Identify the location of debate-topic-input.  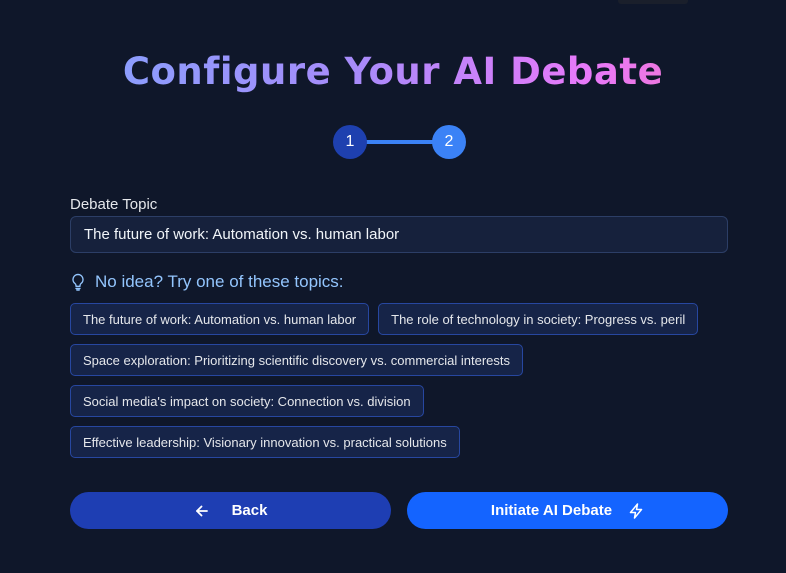
(399, 234).